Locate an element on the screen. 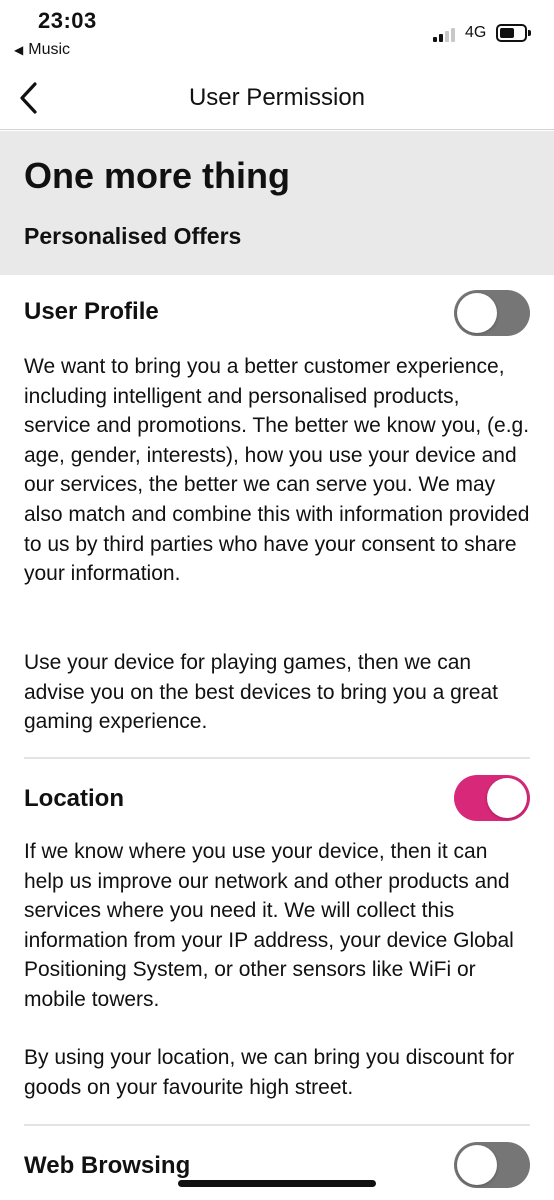  status-bar: 23:03 ◀ Music 4G is located at coordinates (277, 33).